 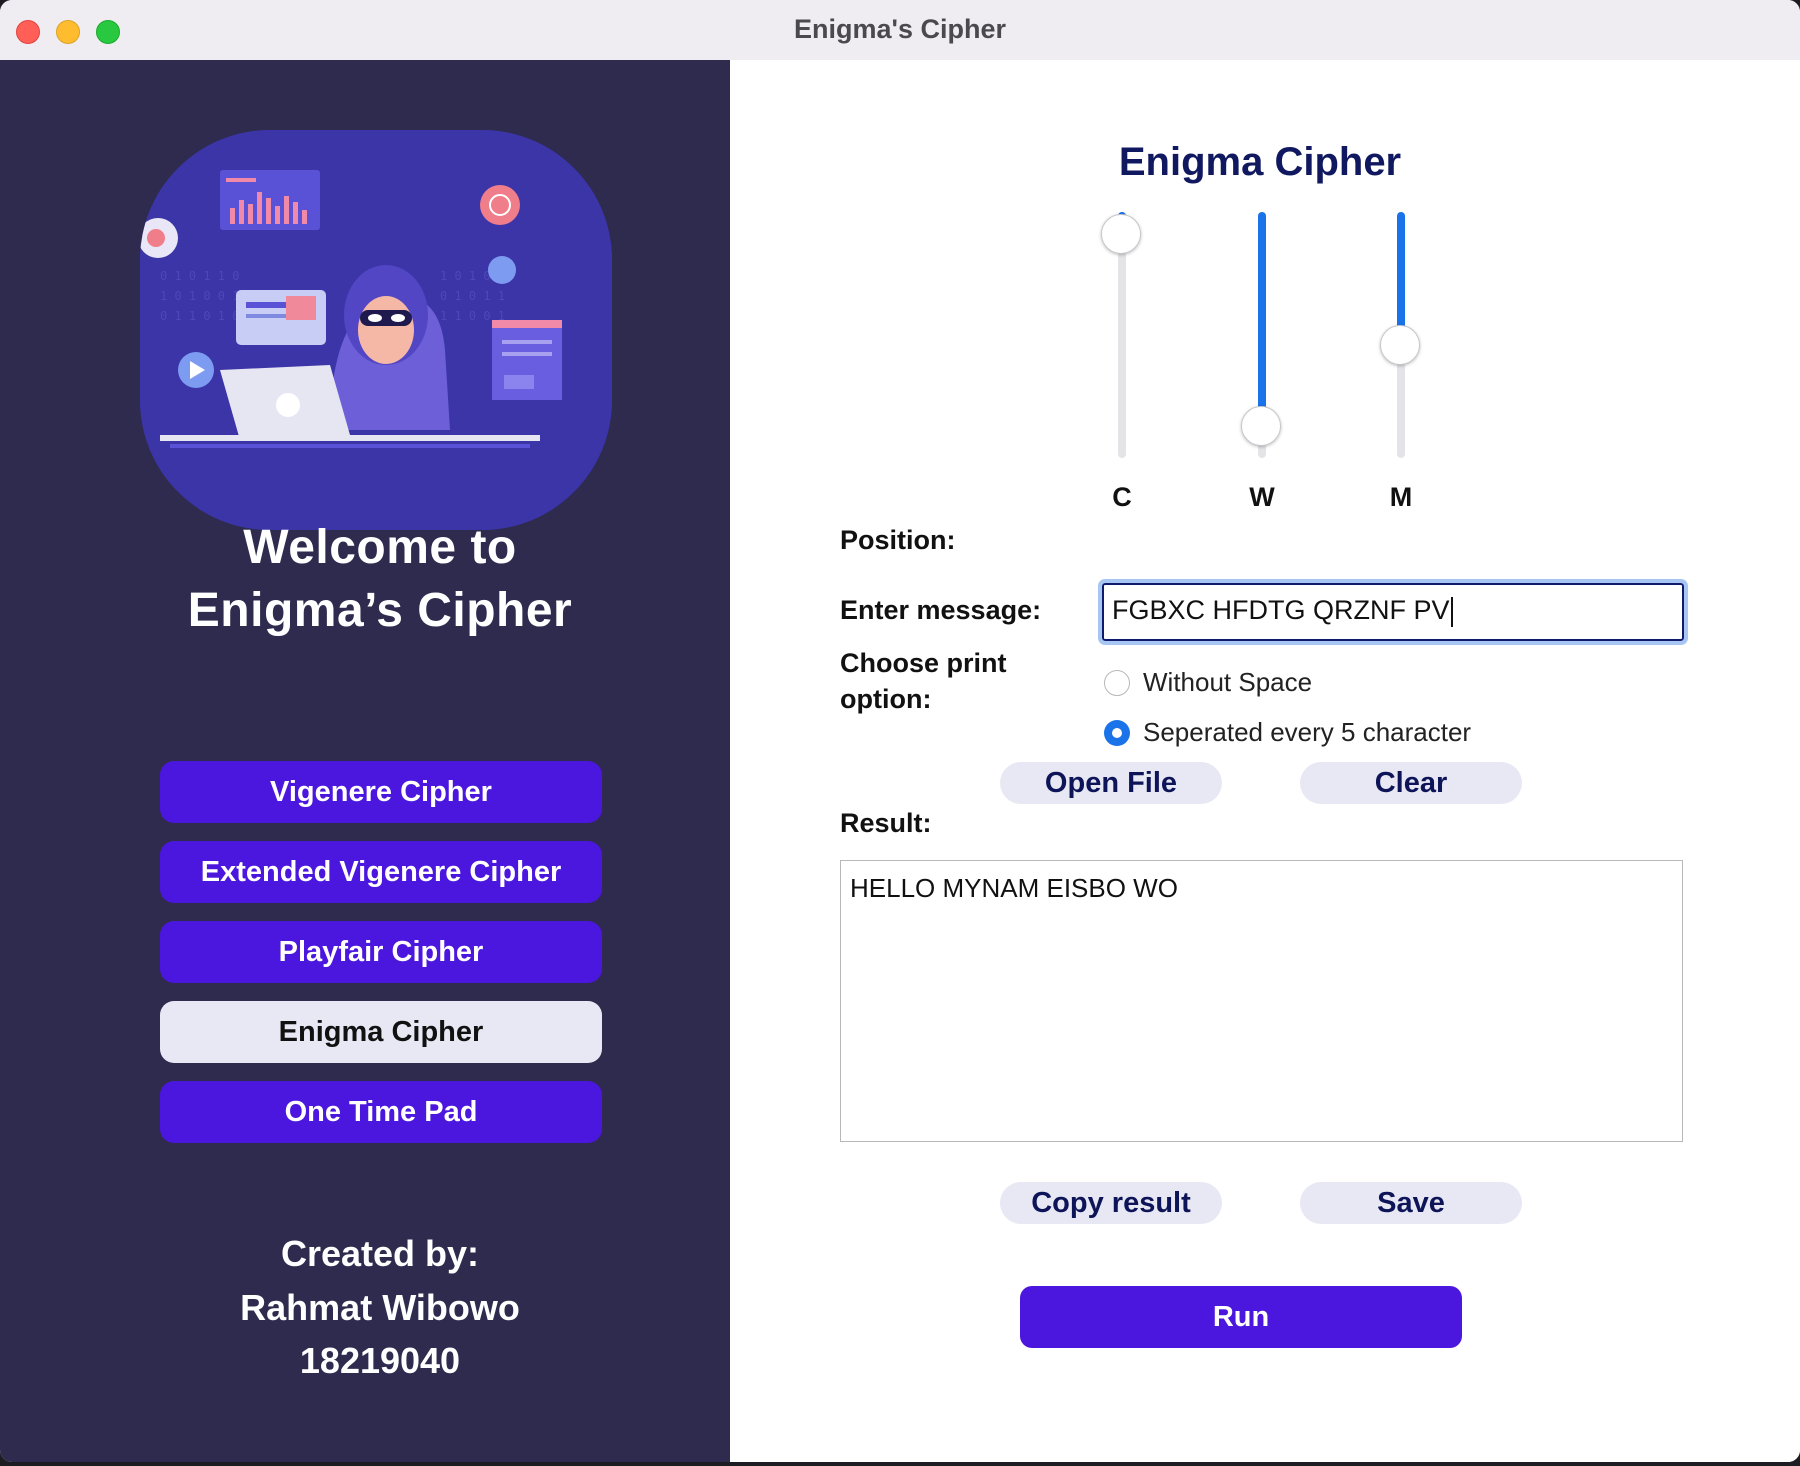 I want to click on nav-one-time-pad: One Time Pad, so click(x=381, y=1112).